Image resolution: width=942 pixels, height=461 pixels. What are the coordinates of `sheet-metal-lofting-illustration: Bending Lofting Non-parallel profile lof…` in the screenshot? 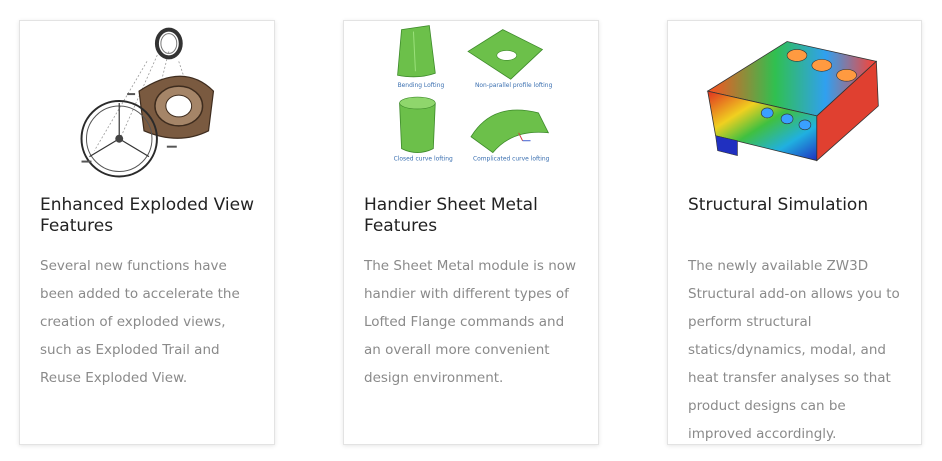 It's located at (473, 94).